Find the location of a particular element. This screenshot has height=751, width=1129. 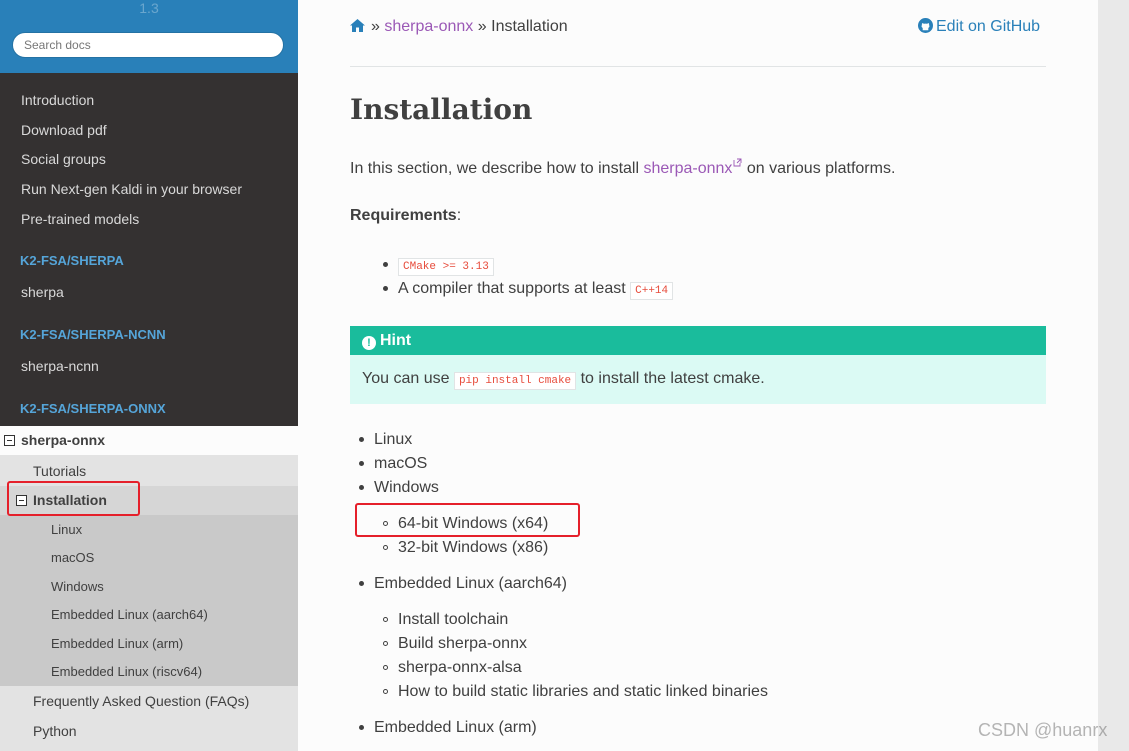

nav-sherpa-onnx: sherpa-onnx is located at coordinates (63, 440).